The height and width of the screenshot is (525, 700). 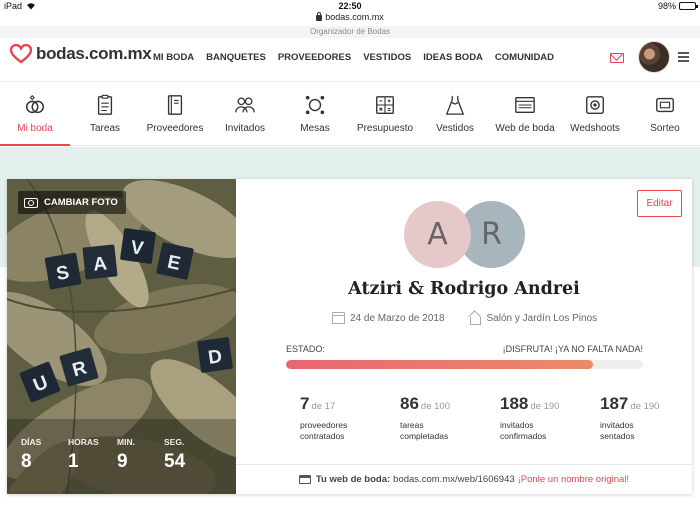 What do you see at coordinates (453, 57) in the screenshot?
I see `nav-ideas-boda: IDEAS BODA` at bounding box center [453, 57].